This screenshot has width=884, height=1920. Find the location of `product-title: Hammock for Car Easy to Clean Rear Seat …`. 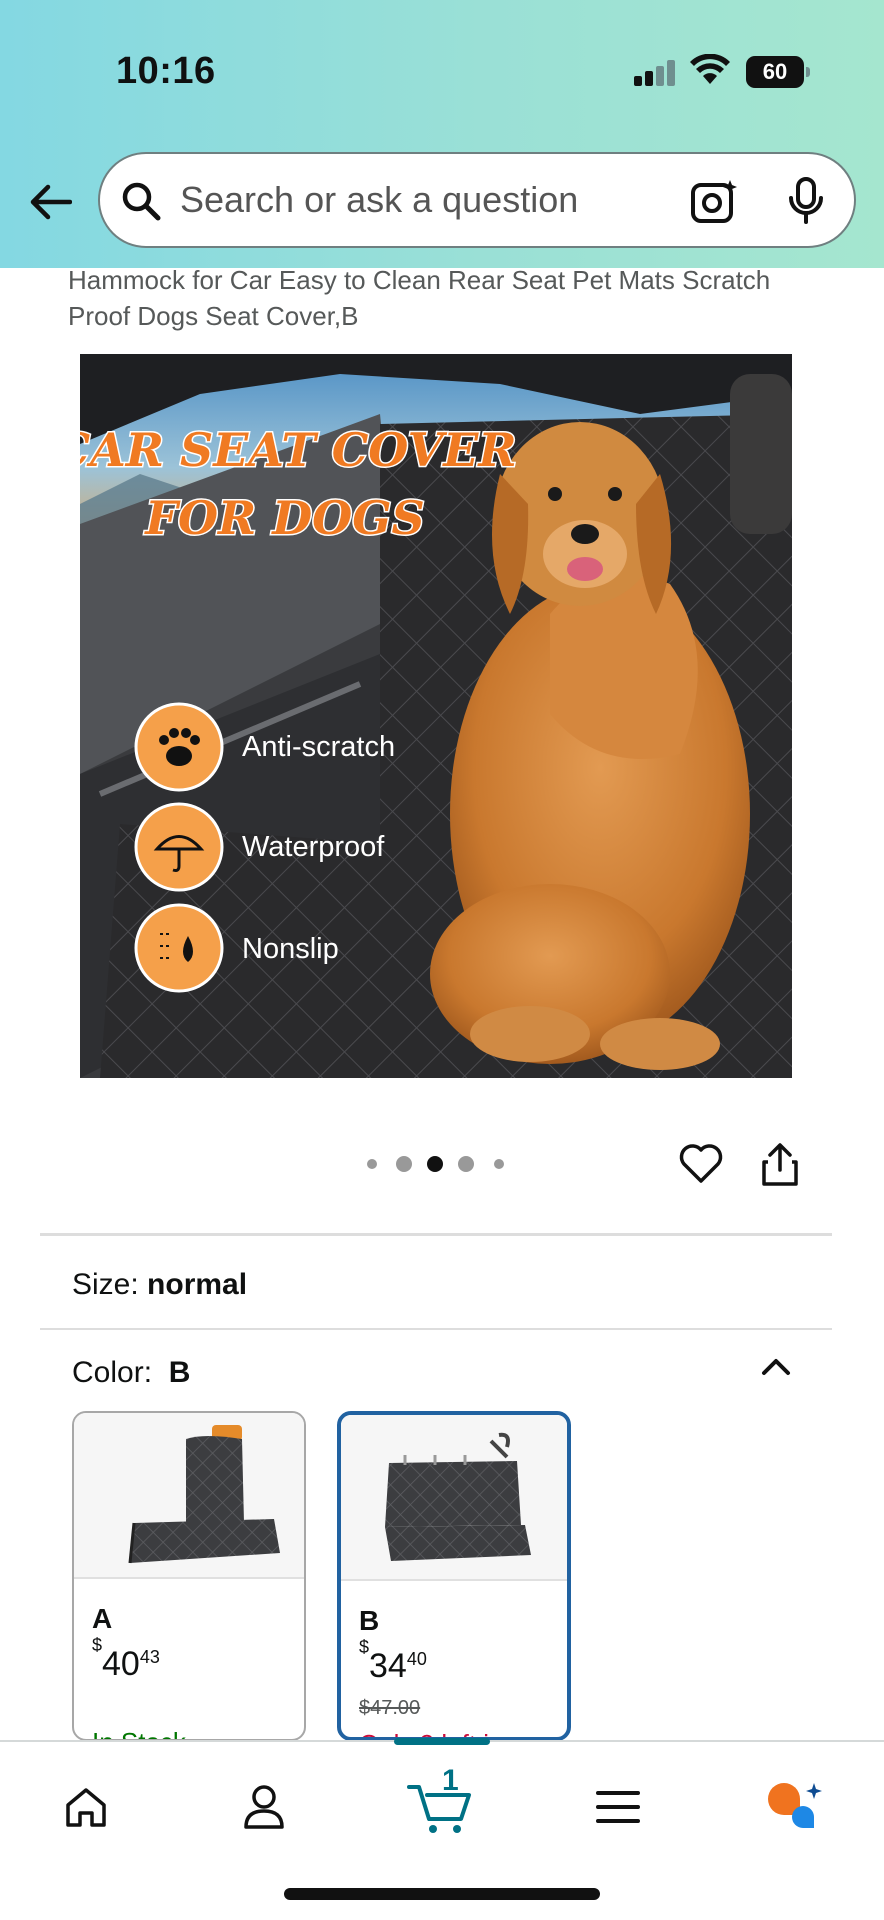

product-title: Hammock for Car Easy to Clean Rear Seat … is located at coordinates (419, 298).